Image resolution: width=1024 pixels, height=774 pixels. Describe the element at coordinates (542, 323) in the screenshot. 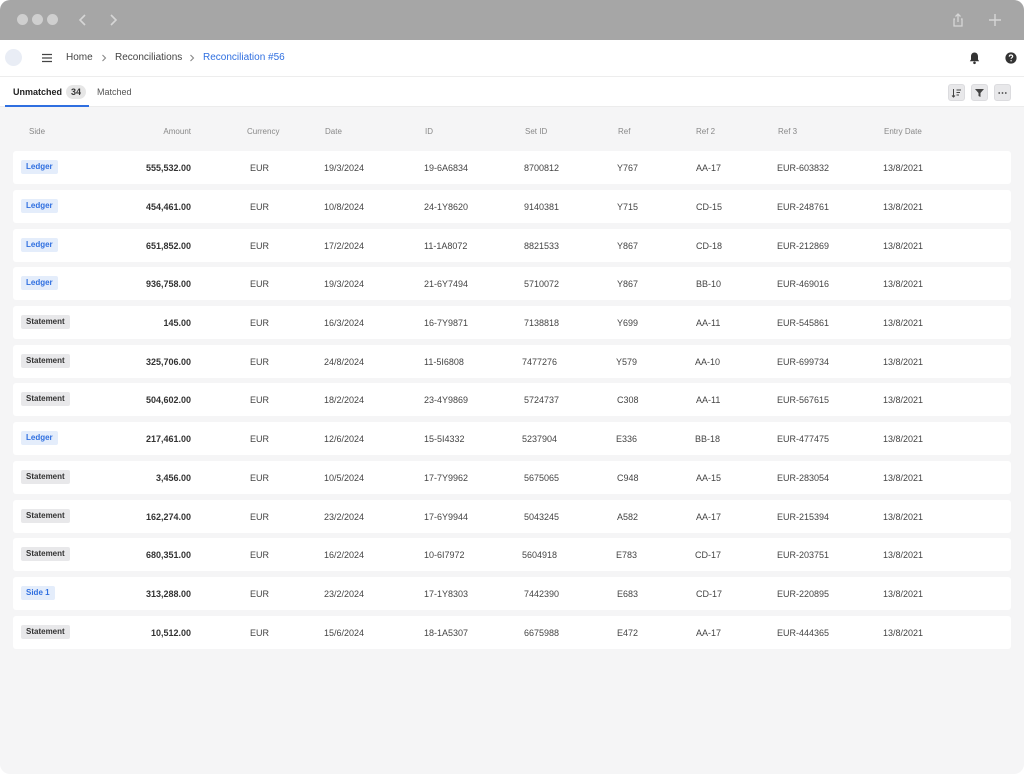

I see `set-id-cell: 7138818` at that location.